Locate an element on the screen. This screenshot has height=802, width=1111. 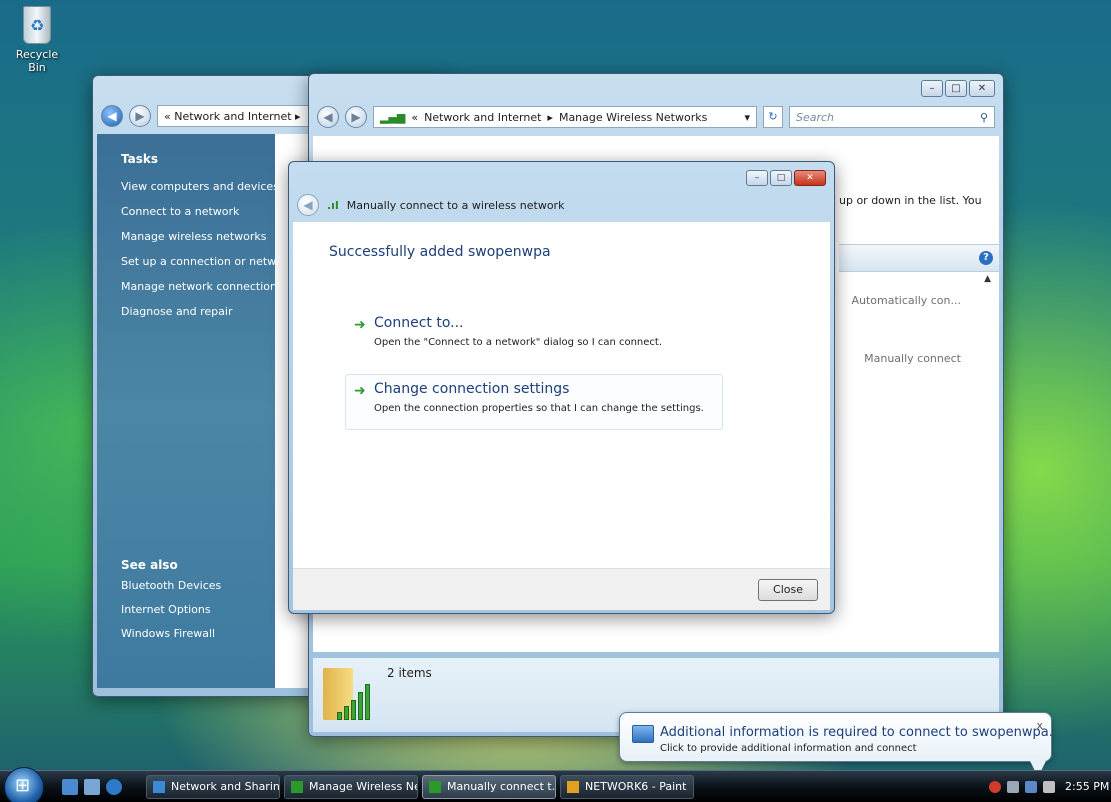
help-icon: ? is located at coordinates (986, 258).